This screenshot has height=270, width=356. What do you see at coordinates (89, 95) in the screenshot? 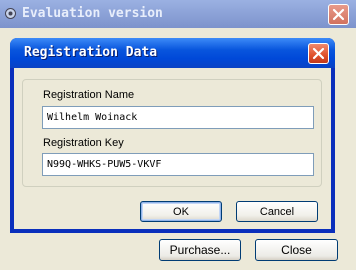
I see `registration-name-label: Registration Name` at bounding box center [89, 95].